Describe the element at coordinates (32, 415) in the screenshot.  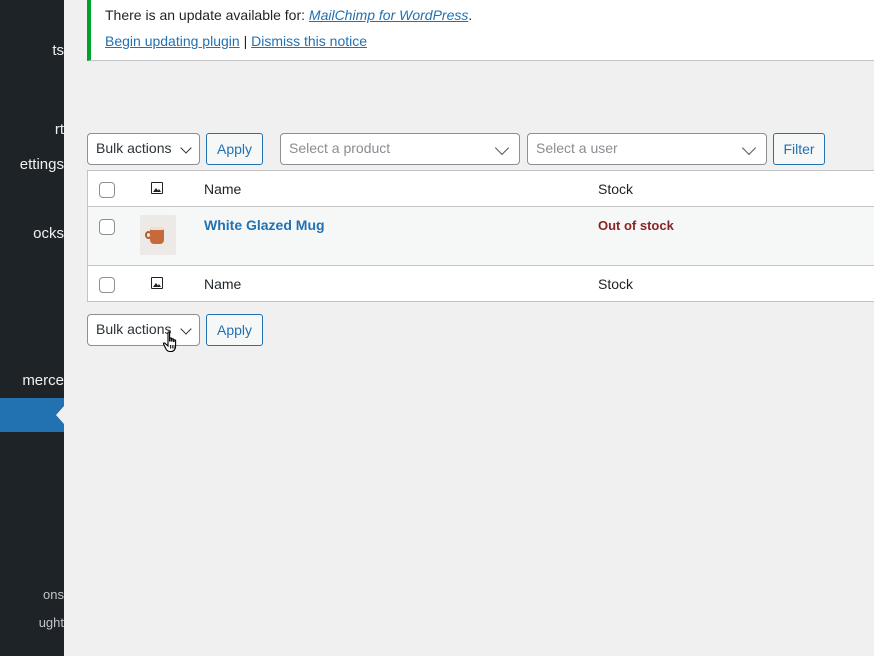
I see `sidebar-active-item` at that location.